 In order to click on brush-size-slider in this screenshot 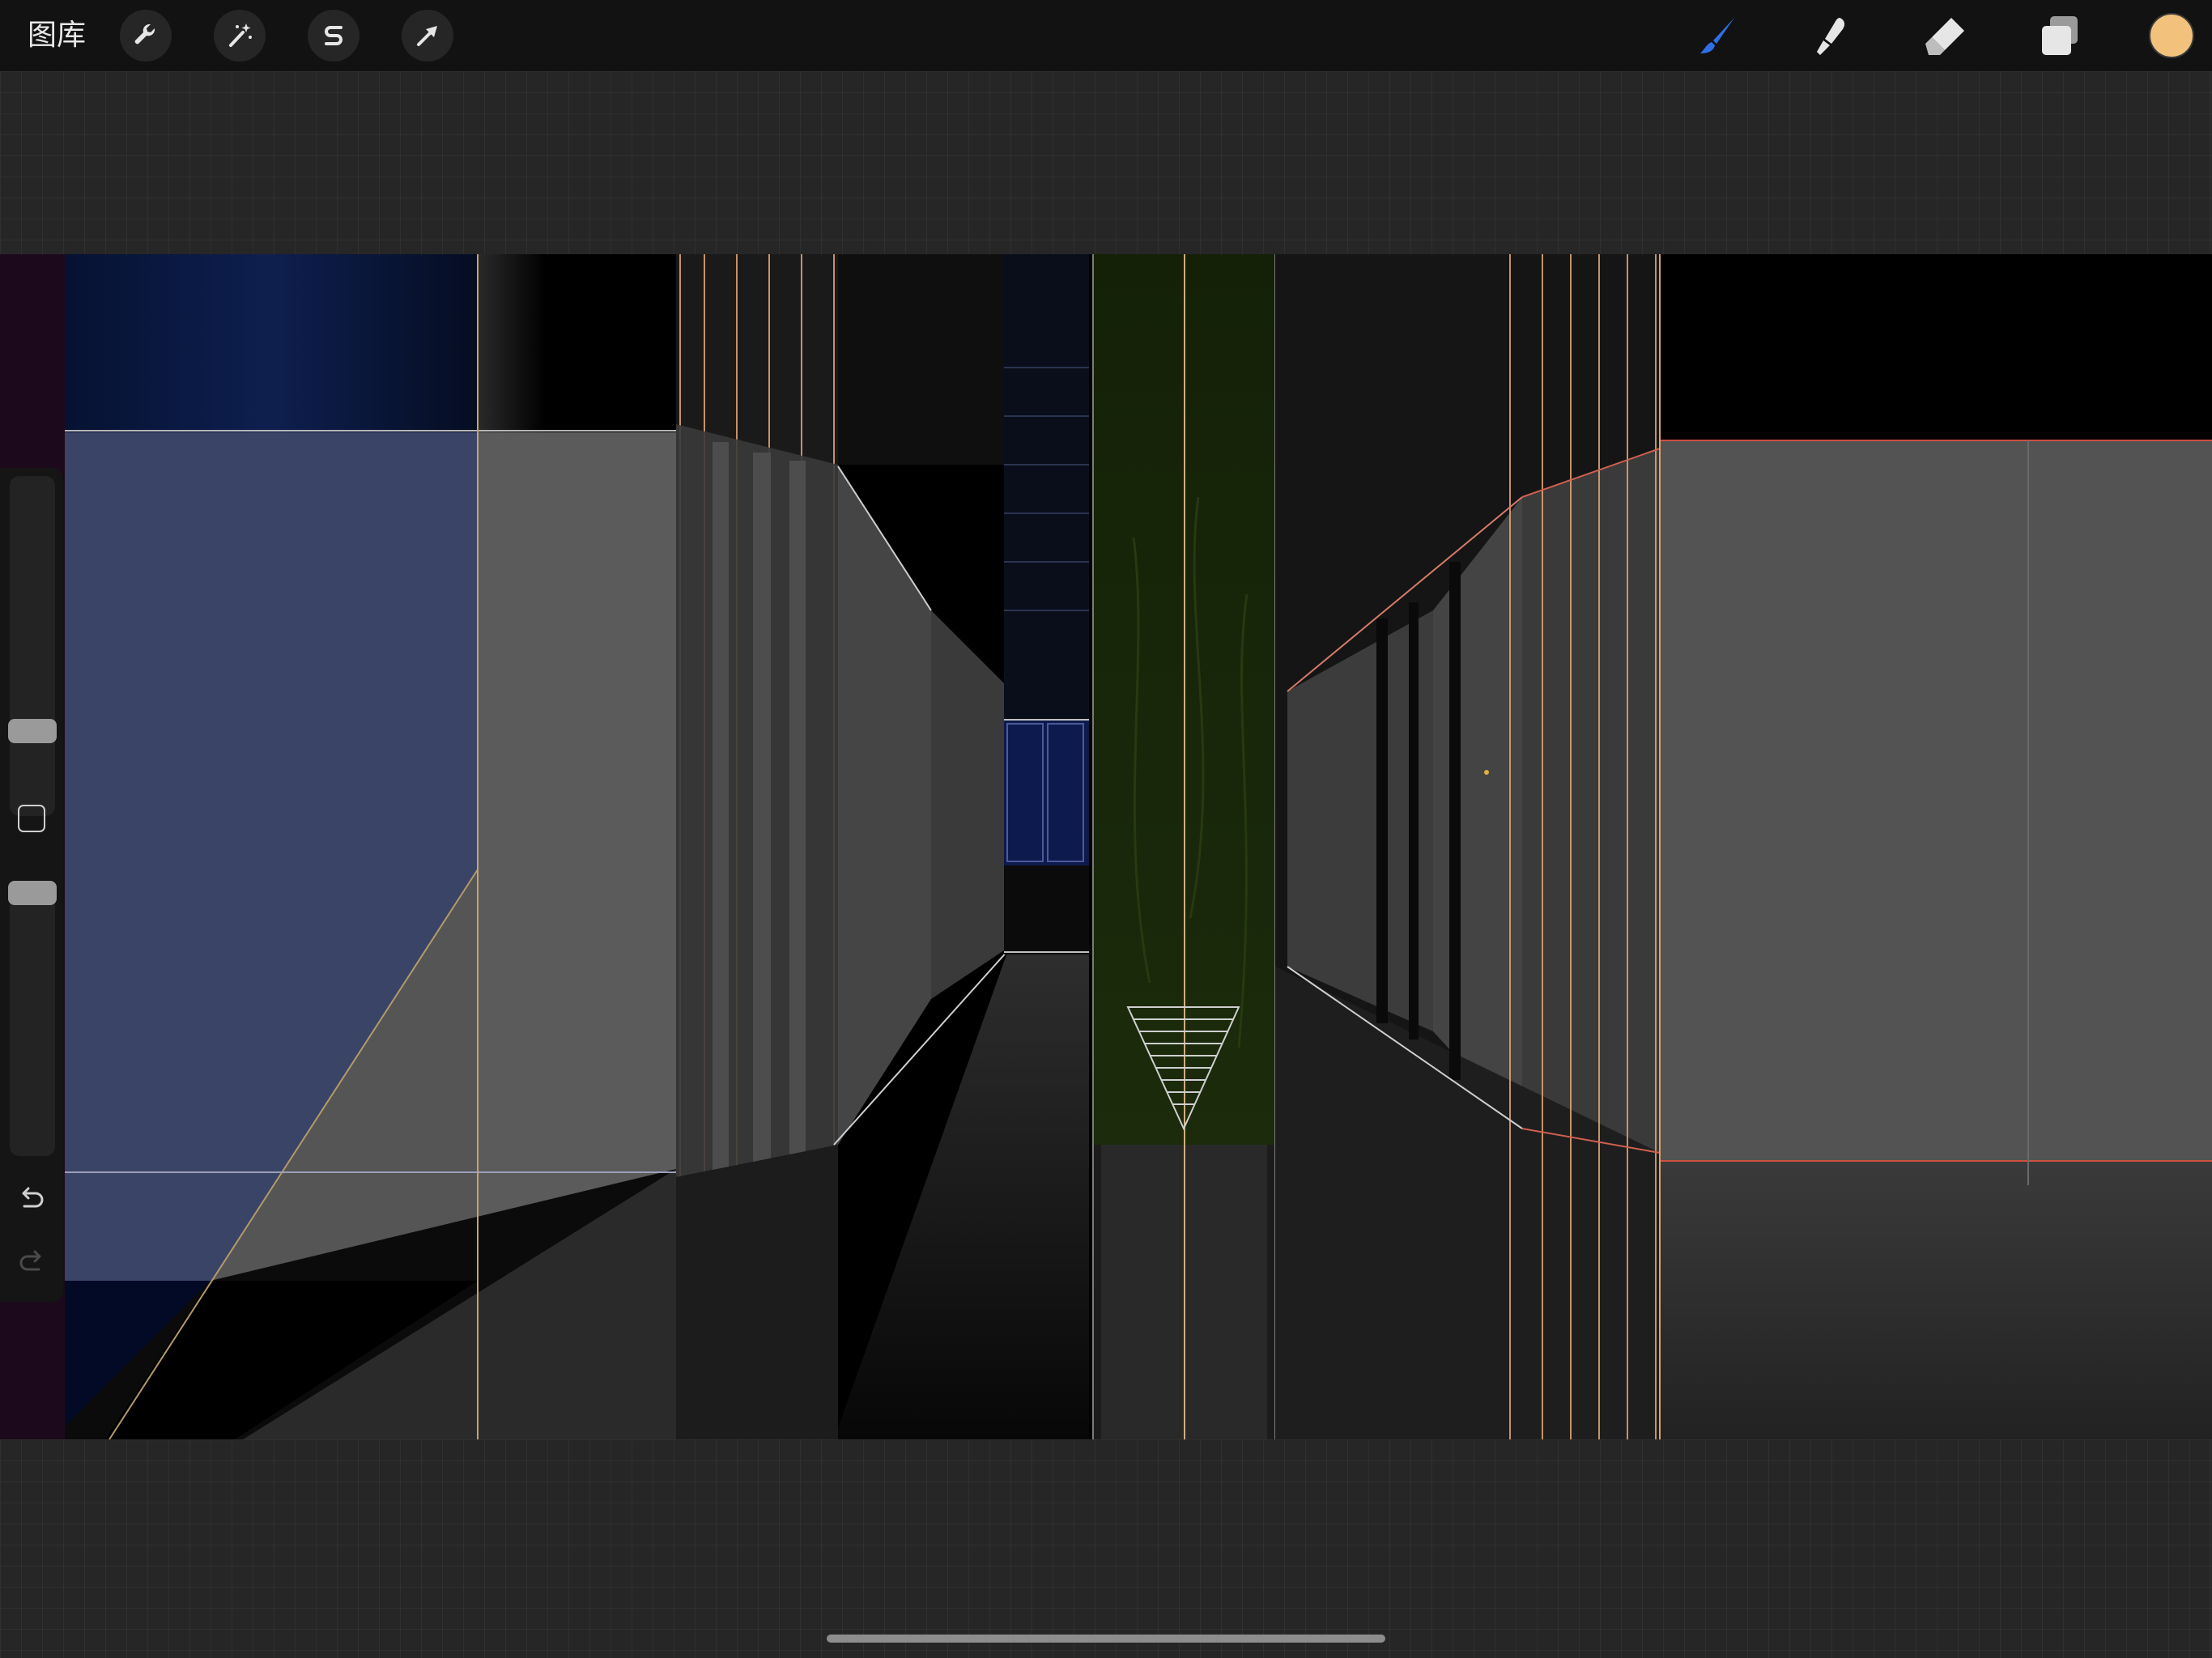, I will do `click(32, 646)`.